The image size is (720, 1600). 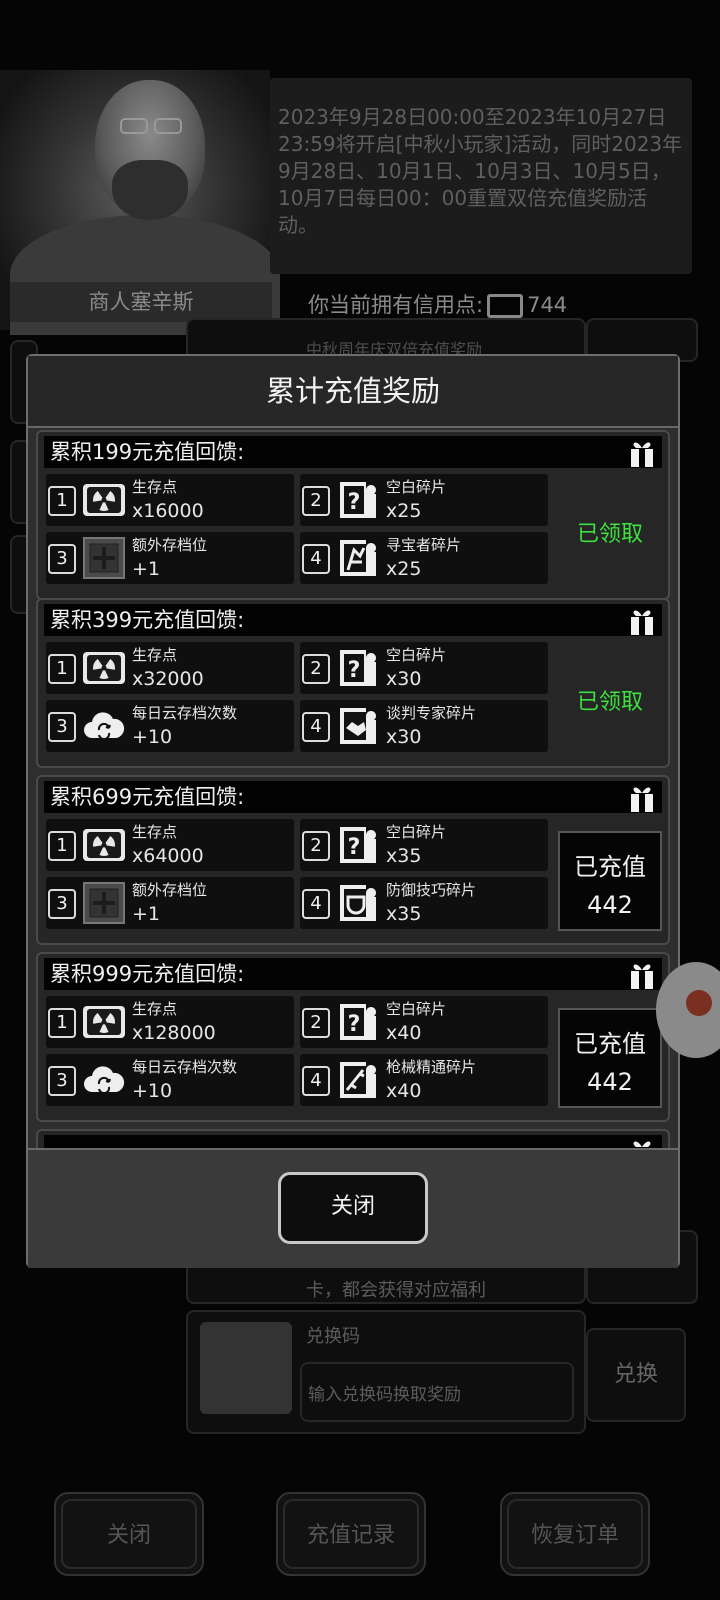 I want to click on reward-quantity: +1, so click(x=146, y=569).